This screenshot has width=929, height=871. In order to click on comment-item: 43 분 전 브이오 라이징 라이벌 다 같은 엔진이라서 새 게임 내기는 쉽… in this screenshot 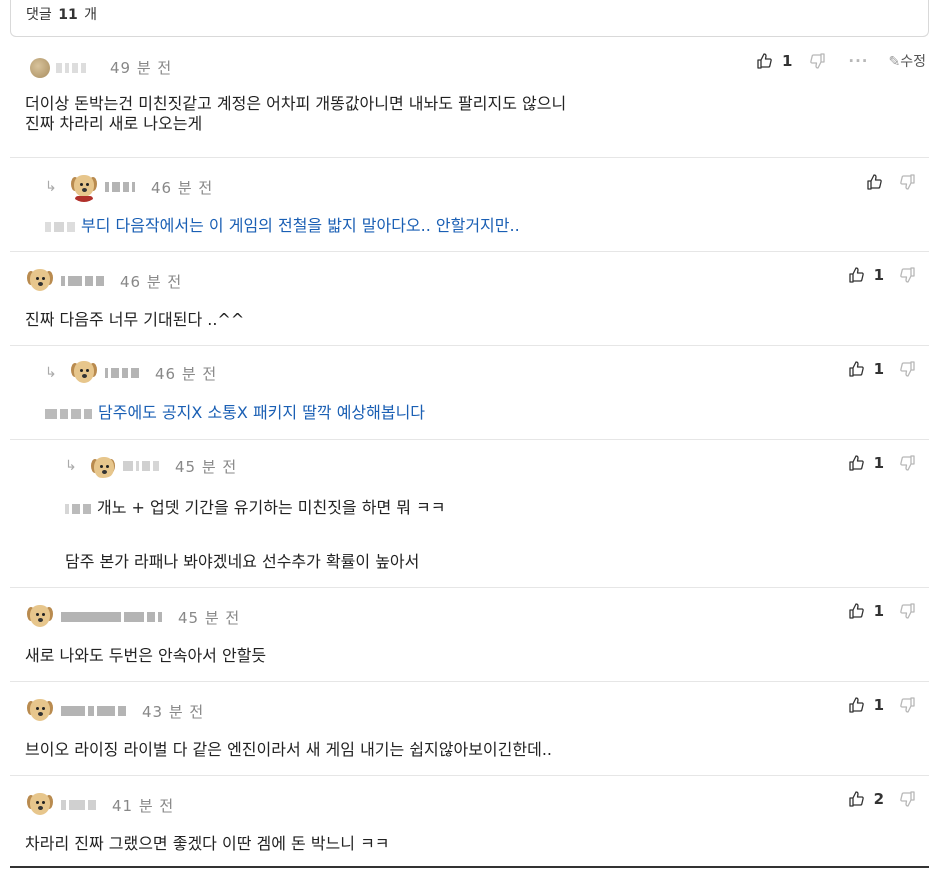, I will do `click(469, 729)`.